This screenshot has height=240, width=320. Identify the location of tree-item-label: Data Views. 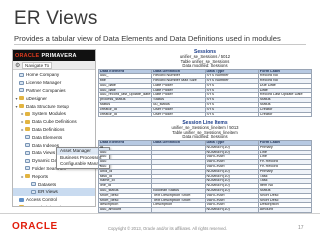
(44, 153).